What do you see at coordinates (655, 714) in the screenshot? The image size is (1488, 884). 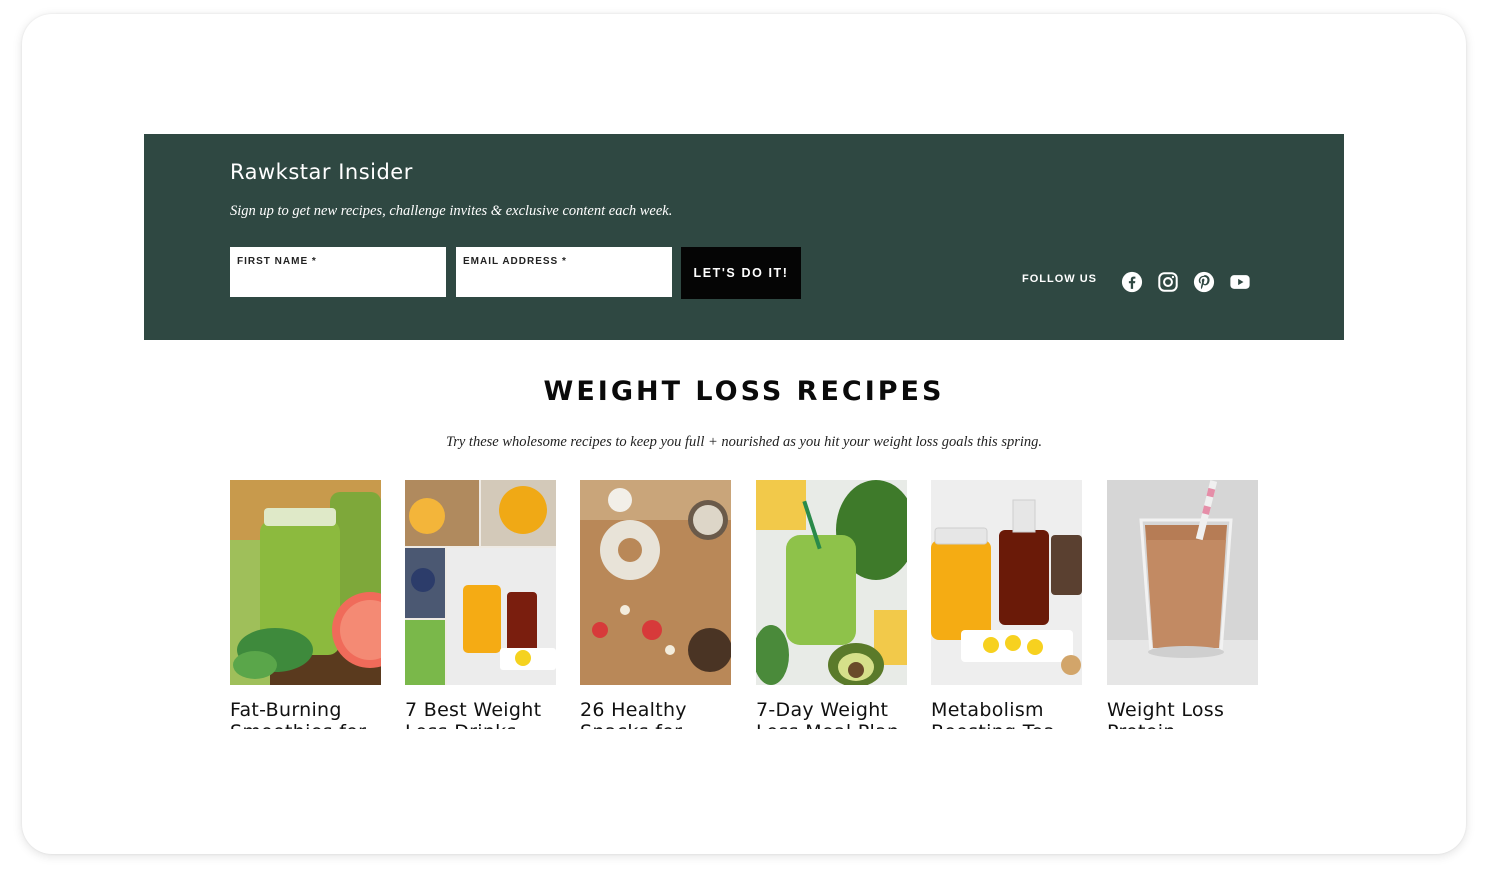 I see `recipe-title: 26 Healthy Snacks for` at bounding box center [655, 714].